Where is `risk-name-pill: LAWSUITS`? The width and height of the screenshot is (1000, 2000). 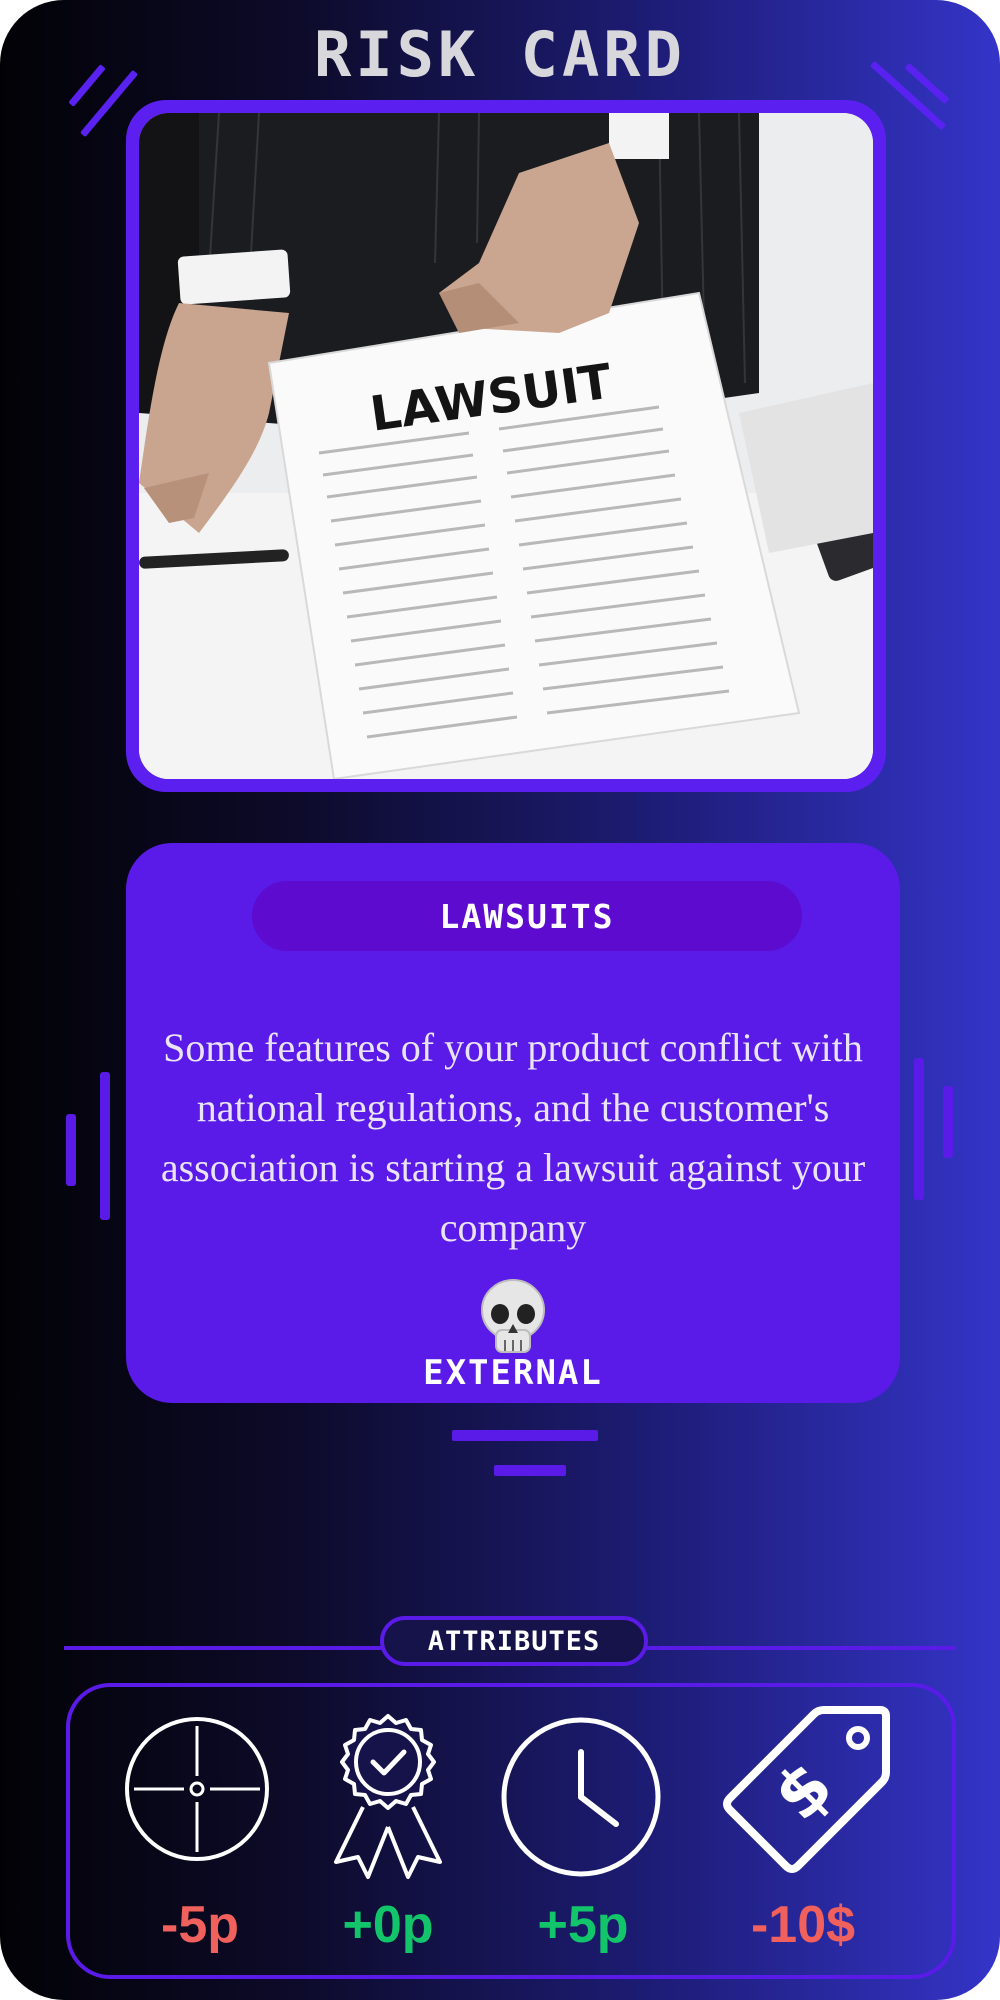
risk-name-pill: LAWSUITS is located at coordinates (527, 916).